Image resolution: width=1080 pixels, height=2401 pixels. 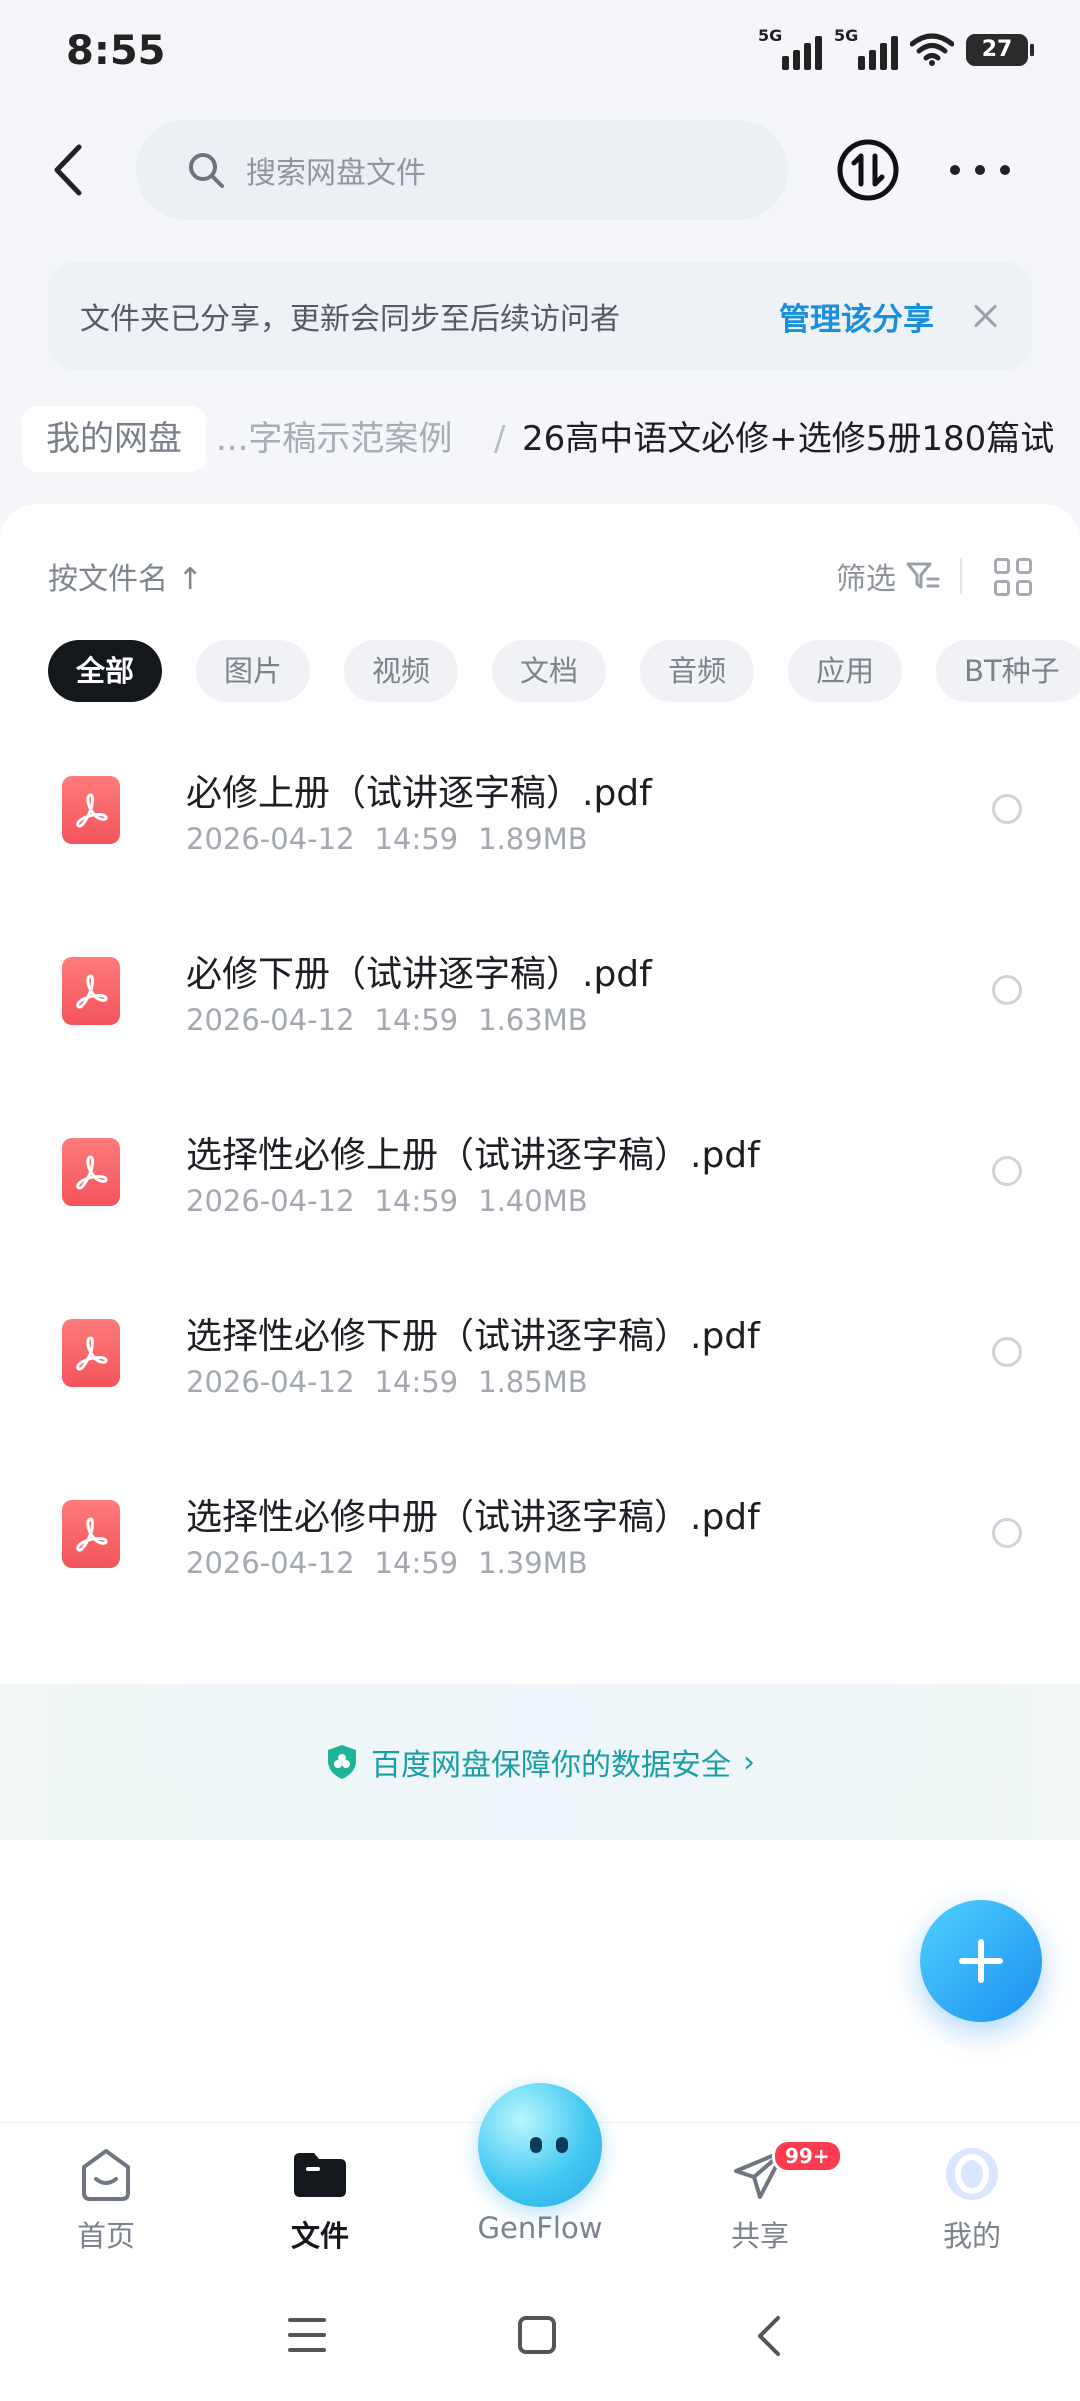 I want to click on transfer-button, so click(x=868, y=170).